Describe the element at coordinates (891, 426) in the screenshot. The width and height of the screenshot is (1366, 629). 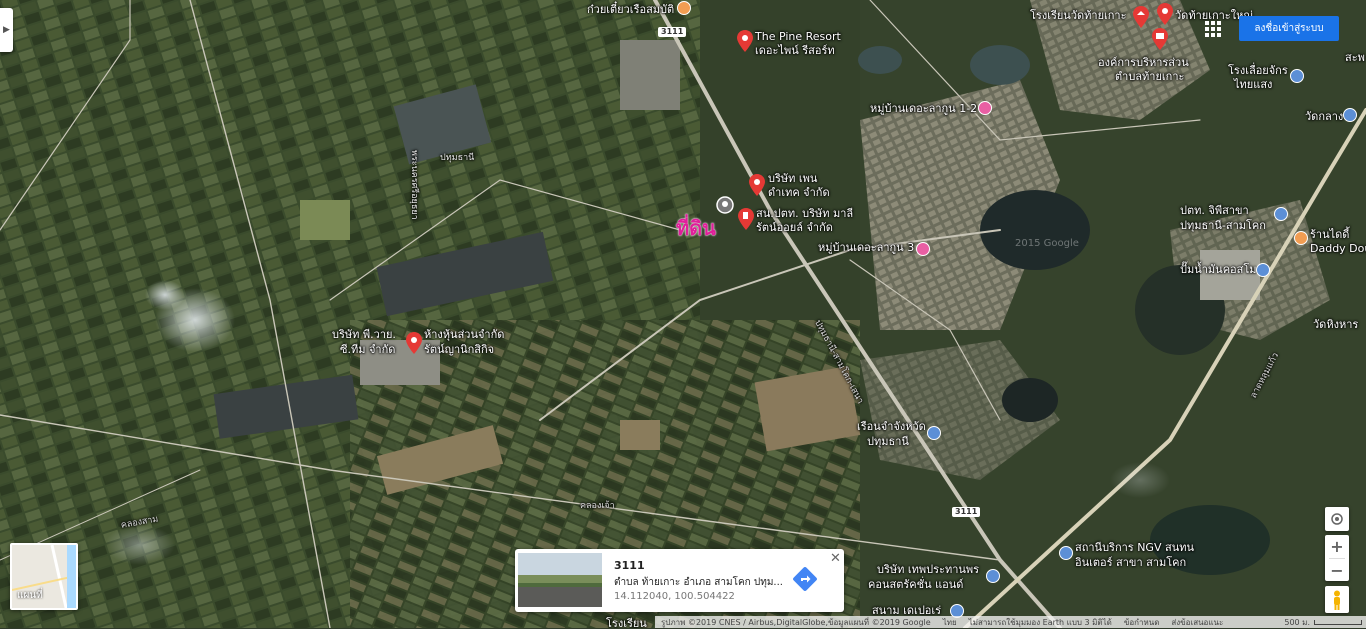
I see `map-label-prison: เรือนจำจังหวัด` at that location.